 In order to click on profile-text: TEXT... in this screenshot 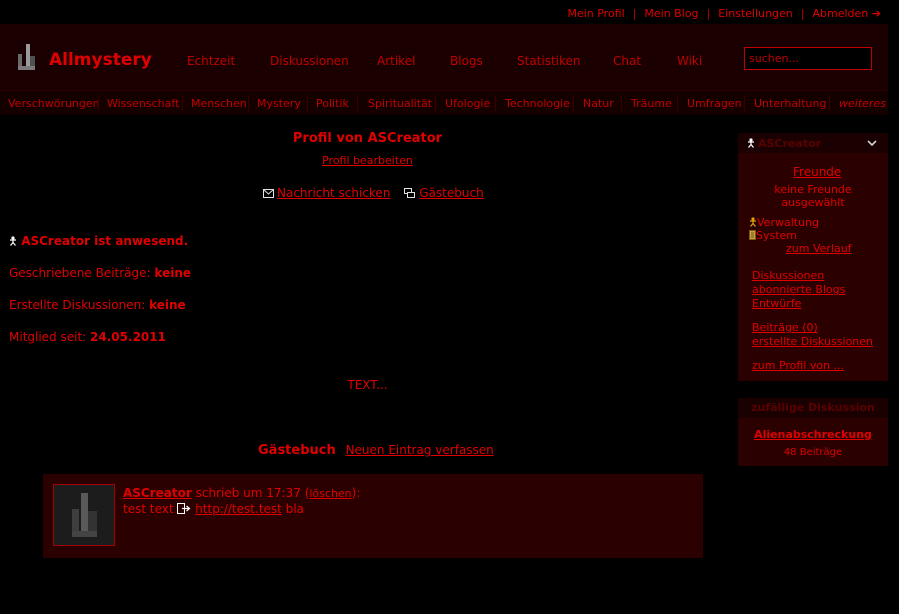, I will do `click(367, 385)`.